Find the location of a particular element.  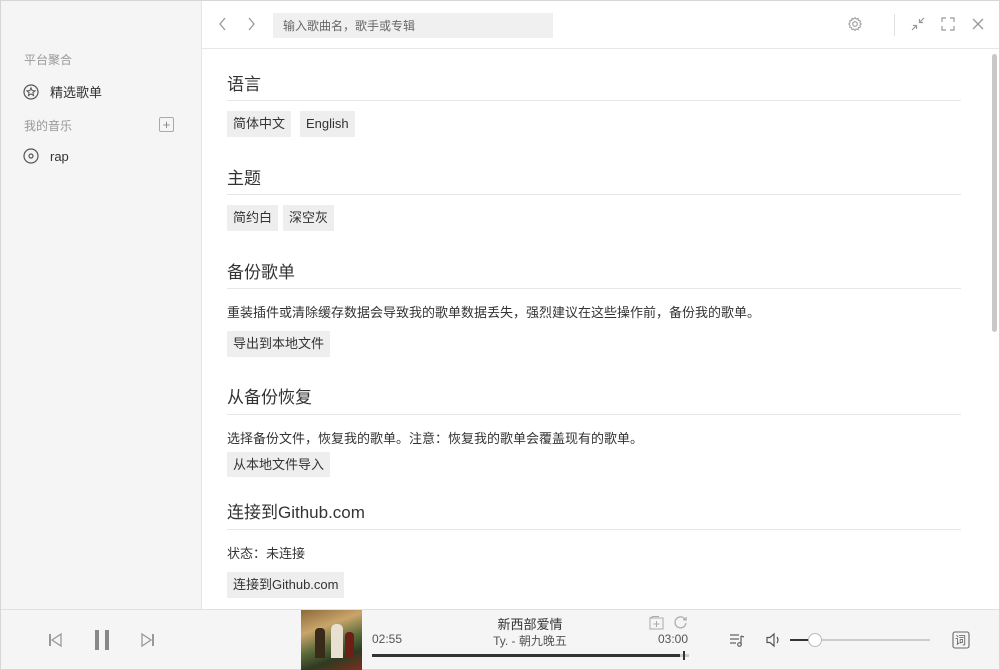

theme-option-white: 简约白 is located at coordinates (253, 218).